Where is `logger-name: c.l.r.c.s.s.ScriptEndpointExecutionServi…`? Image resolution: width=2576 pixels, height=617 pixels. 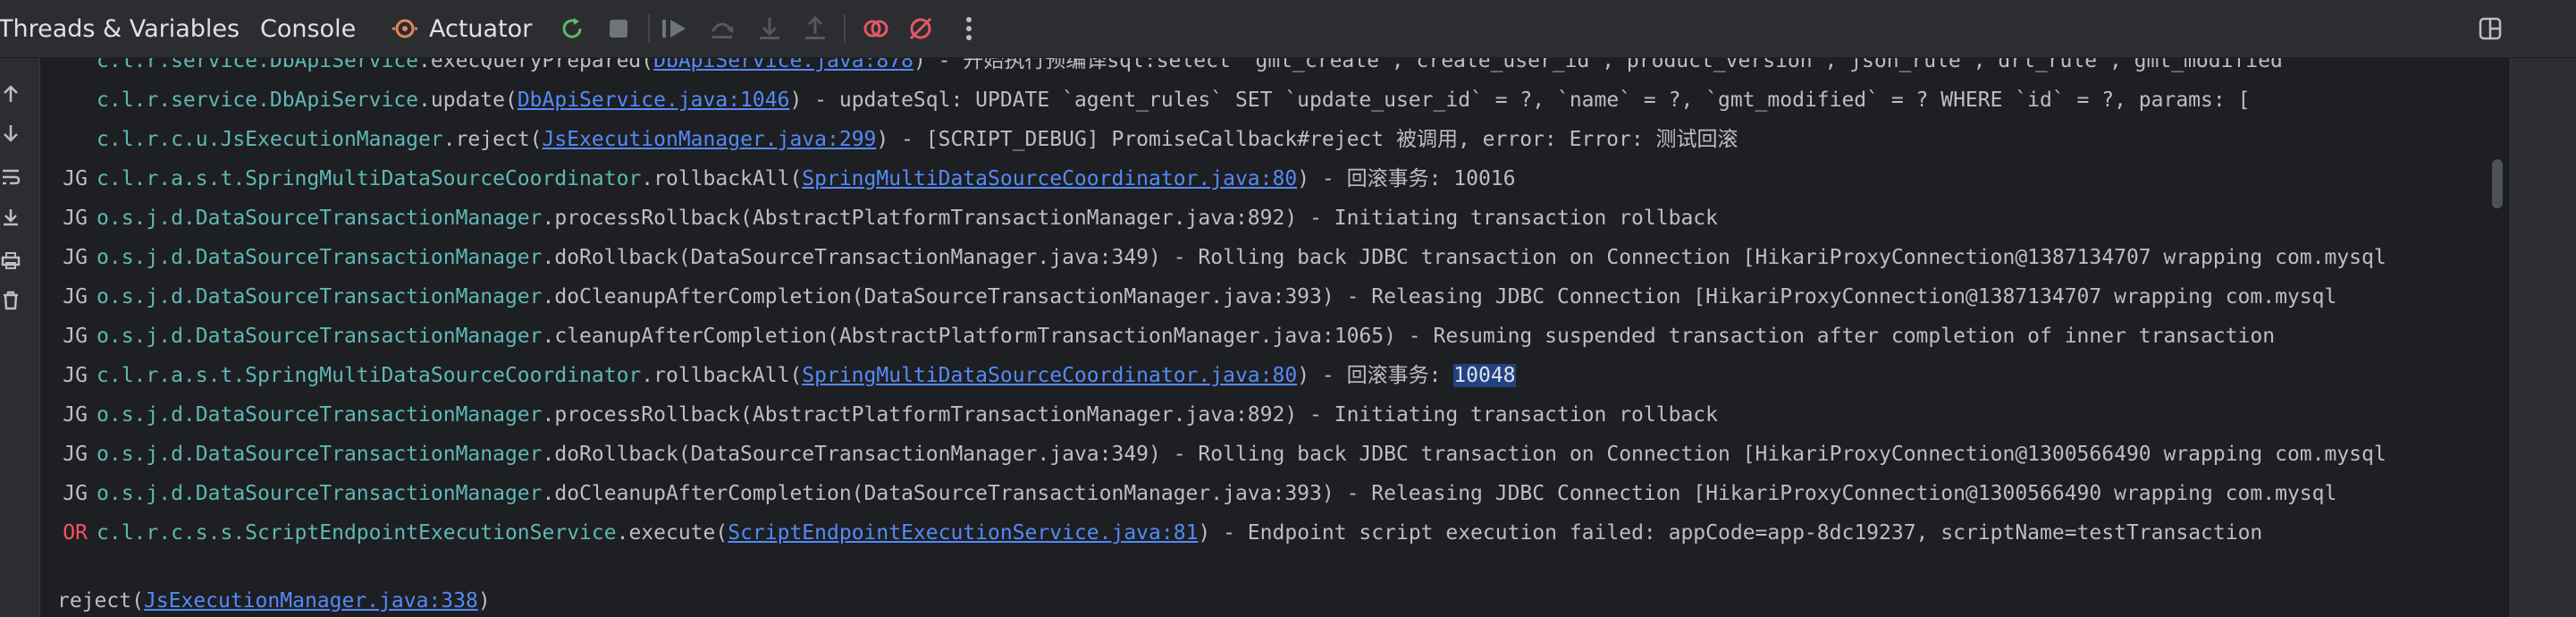 logger-name: c.l.r.c.s.s.ScriptEndpointExecutionServi… is located at coordinates (357, 533).